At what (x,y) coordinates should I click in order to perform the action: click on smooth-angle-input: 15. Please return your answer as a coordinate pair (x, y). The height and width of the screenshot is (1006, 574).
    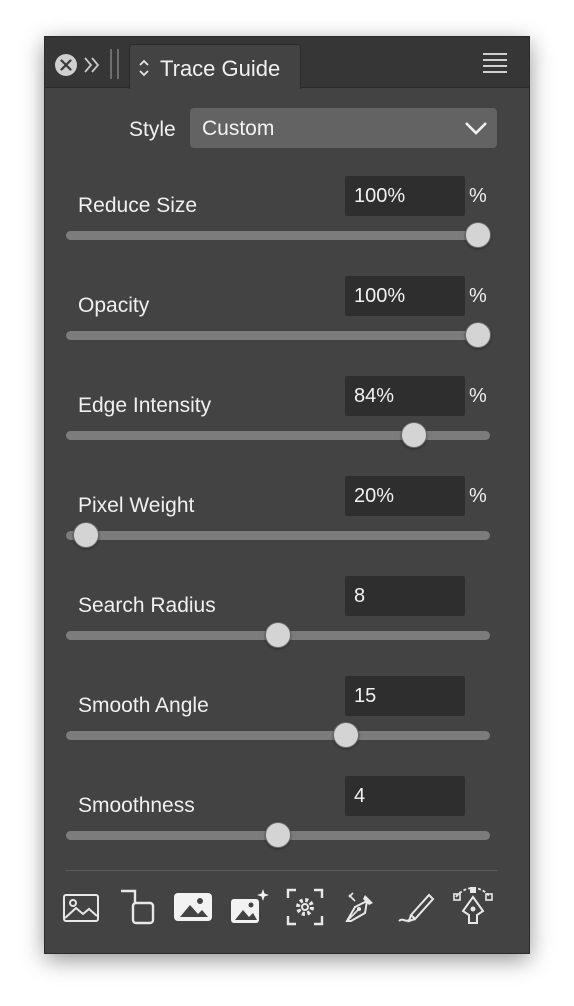
    Looking at the image, I should click on (405, 696).